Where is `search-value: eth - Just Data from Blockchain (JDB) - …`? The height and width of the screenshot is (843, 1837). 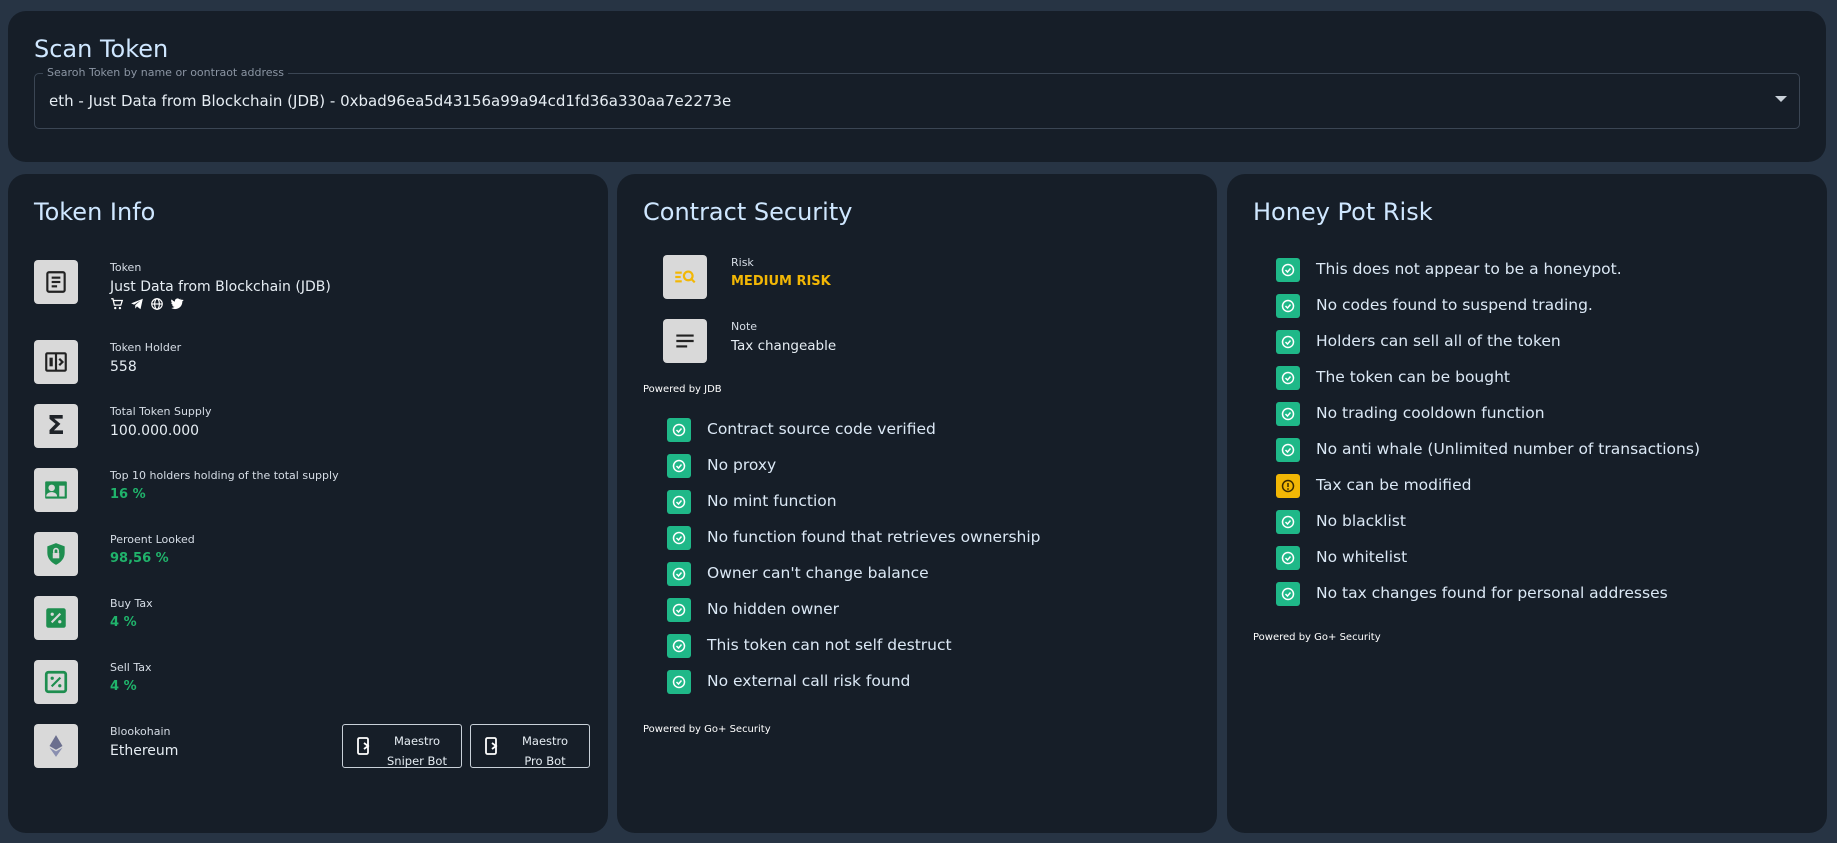
search-value: eth - Just Data from Blockchain (JDB) - … is located at coordinates (390, 101).